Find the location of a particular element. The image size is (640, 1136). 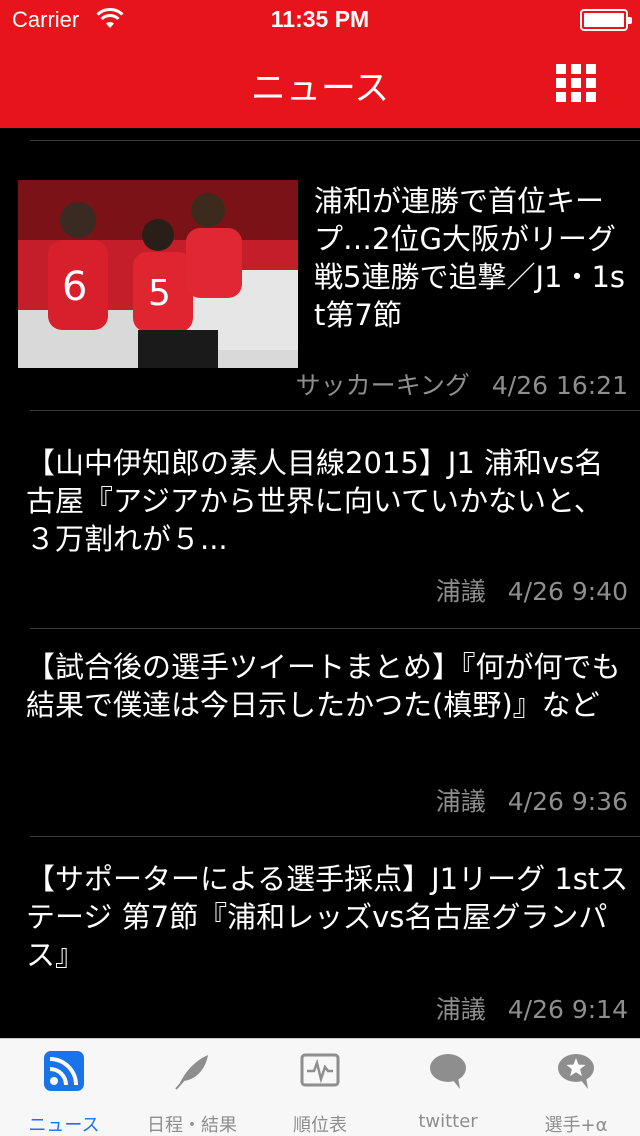

tab-bar: ニュース 日程・結果 順位表 twitter 選手+α is located at coordinates (320, 1087).